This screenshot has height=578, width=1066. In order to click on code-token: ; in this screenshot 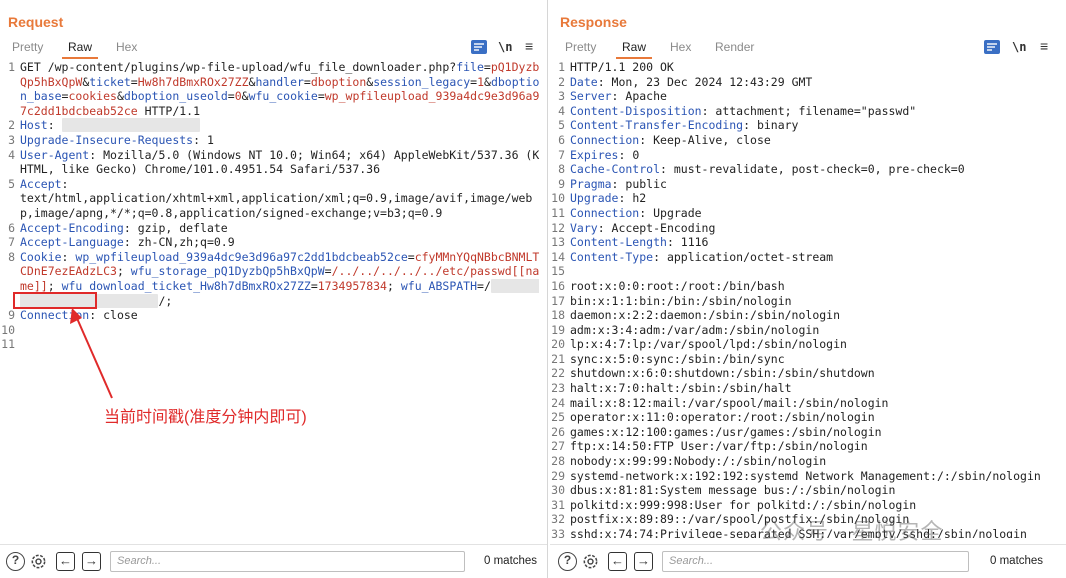, I will do `click(123, 271)`.